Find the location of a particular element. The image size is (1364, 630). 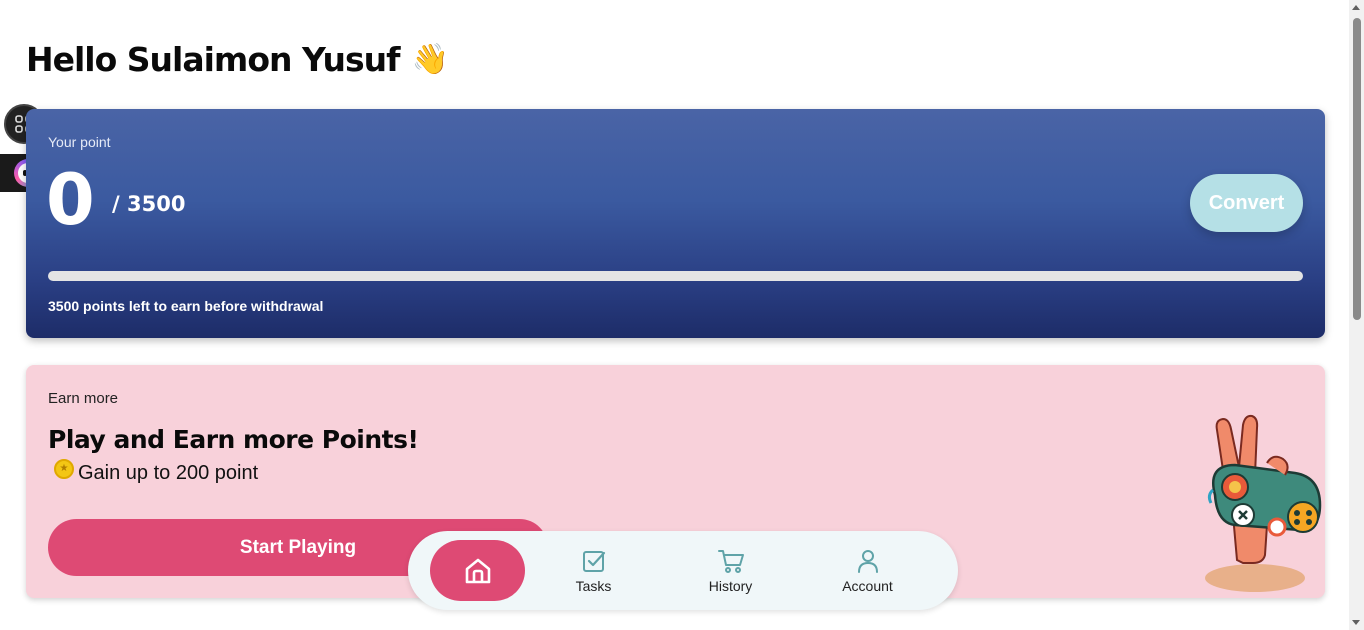

points-total: / 3500 is located at coordinates (149, 204).